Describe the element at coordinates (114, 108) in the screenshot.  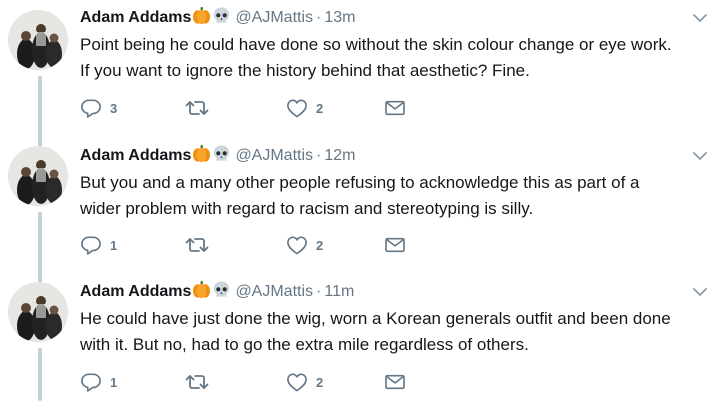
I see `reply-count: 3` at that location.